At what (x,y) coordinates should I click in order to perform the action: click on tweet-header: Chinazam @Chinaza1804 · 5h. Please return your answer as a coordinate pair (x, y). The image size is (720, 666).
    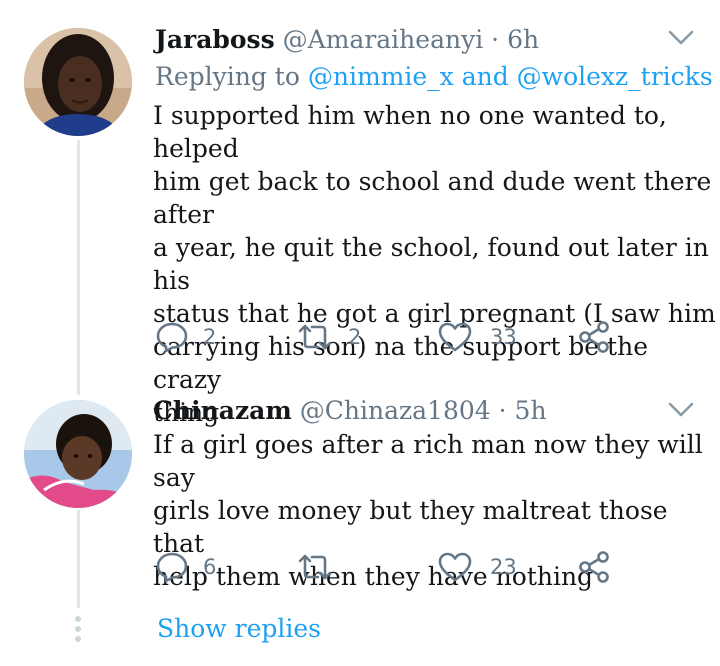
    Looking at the image, I should click on (350, 411).